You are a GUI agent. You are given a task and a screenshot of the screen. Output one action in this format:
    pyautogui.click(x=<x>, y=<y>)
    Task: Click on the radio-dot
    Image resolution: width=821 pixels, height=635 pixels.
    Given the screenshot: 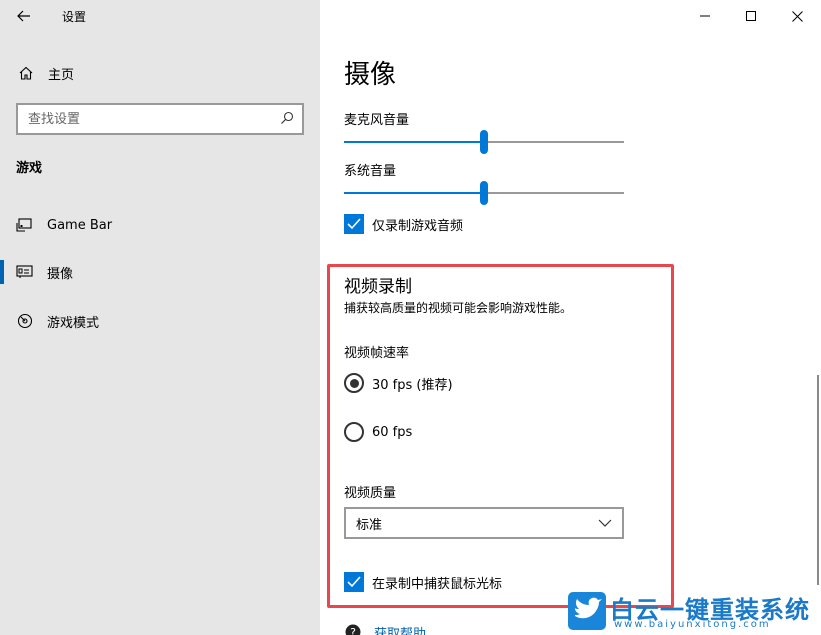 What is the action you would take?
    pyautogui.click(x=354, y=383)
    